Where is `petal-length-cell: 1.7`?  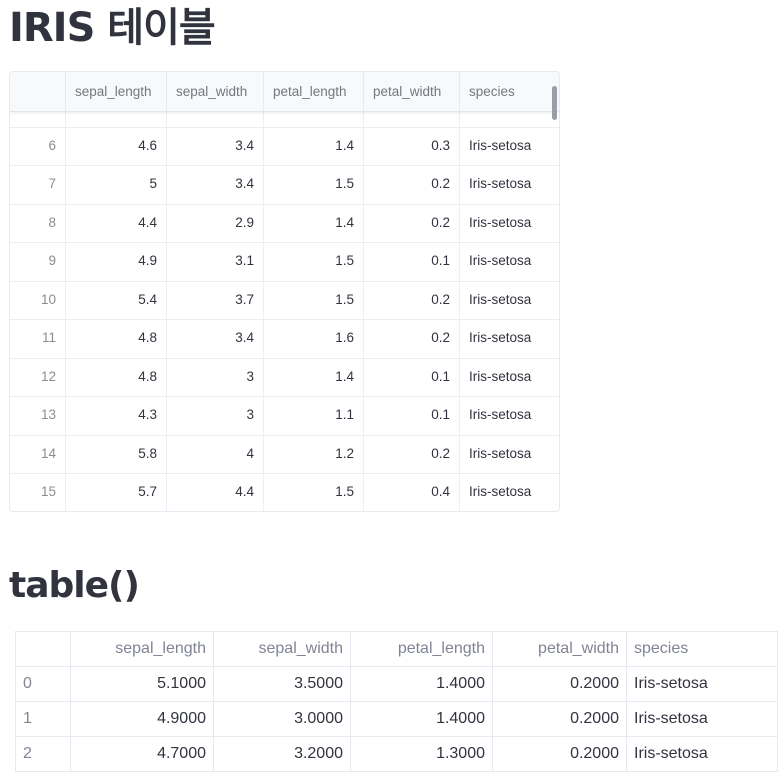 petal-length-cell: 1.7 is located at coordinates (314, 119).